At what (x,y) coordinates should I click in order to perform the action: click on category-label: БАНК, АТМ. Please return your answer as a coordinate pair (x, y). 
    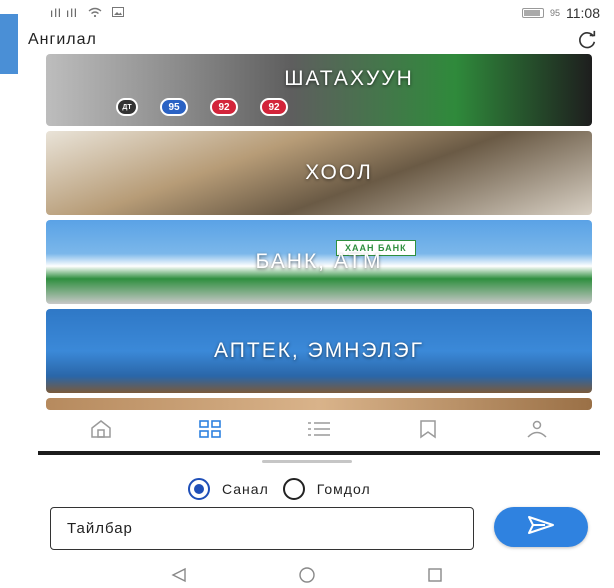
    Looking at the image, I should click on (319, 261).